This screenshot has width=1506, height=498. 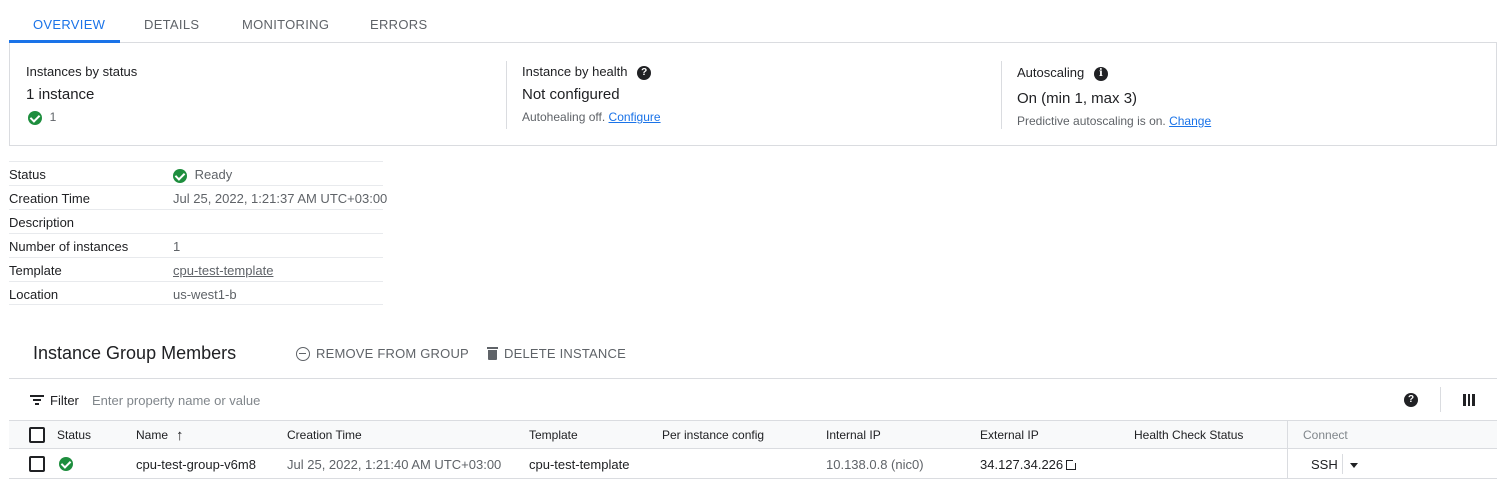 I want to click on delete-label: DELETE INSTANCE, so click(x=565, y=353).